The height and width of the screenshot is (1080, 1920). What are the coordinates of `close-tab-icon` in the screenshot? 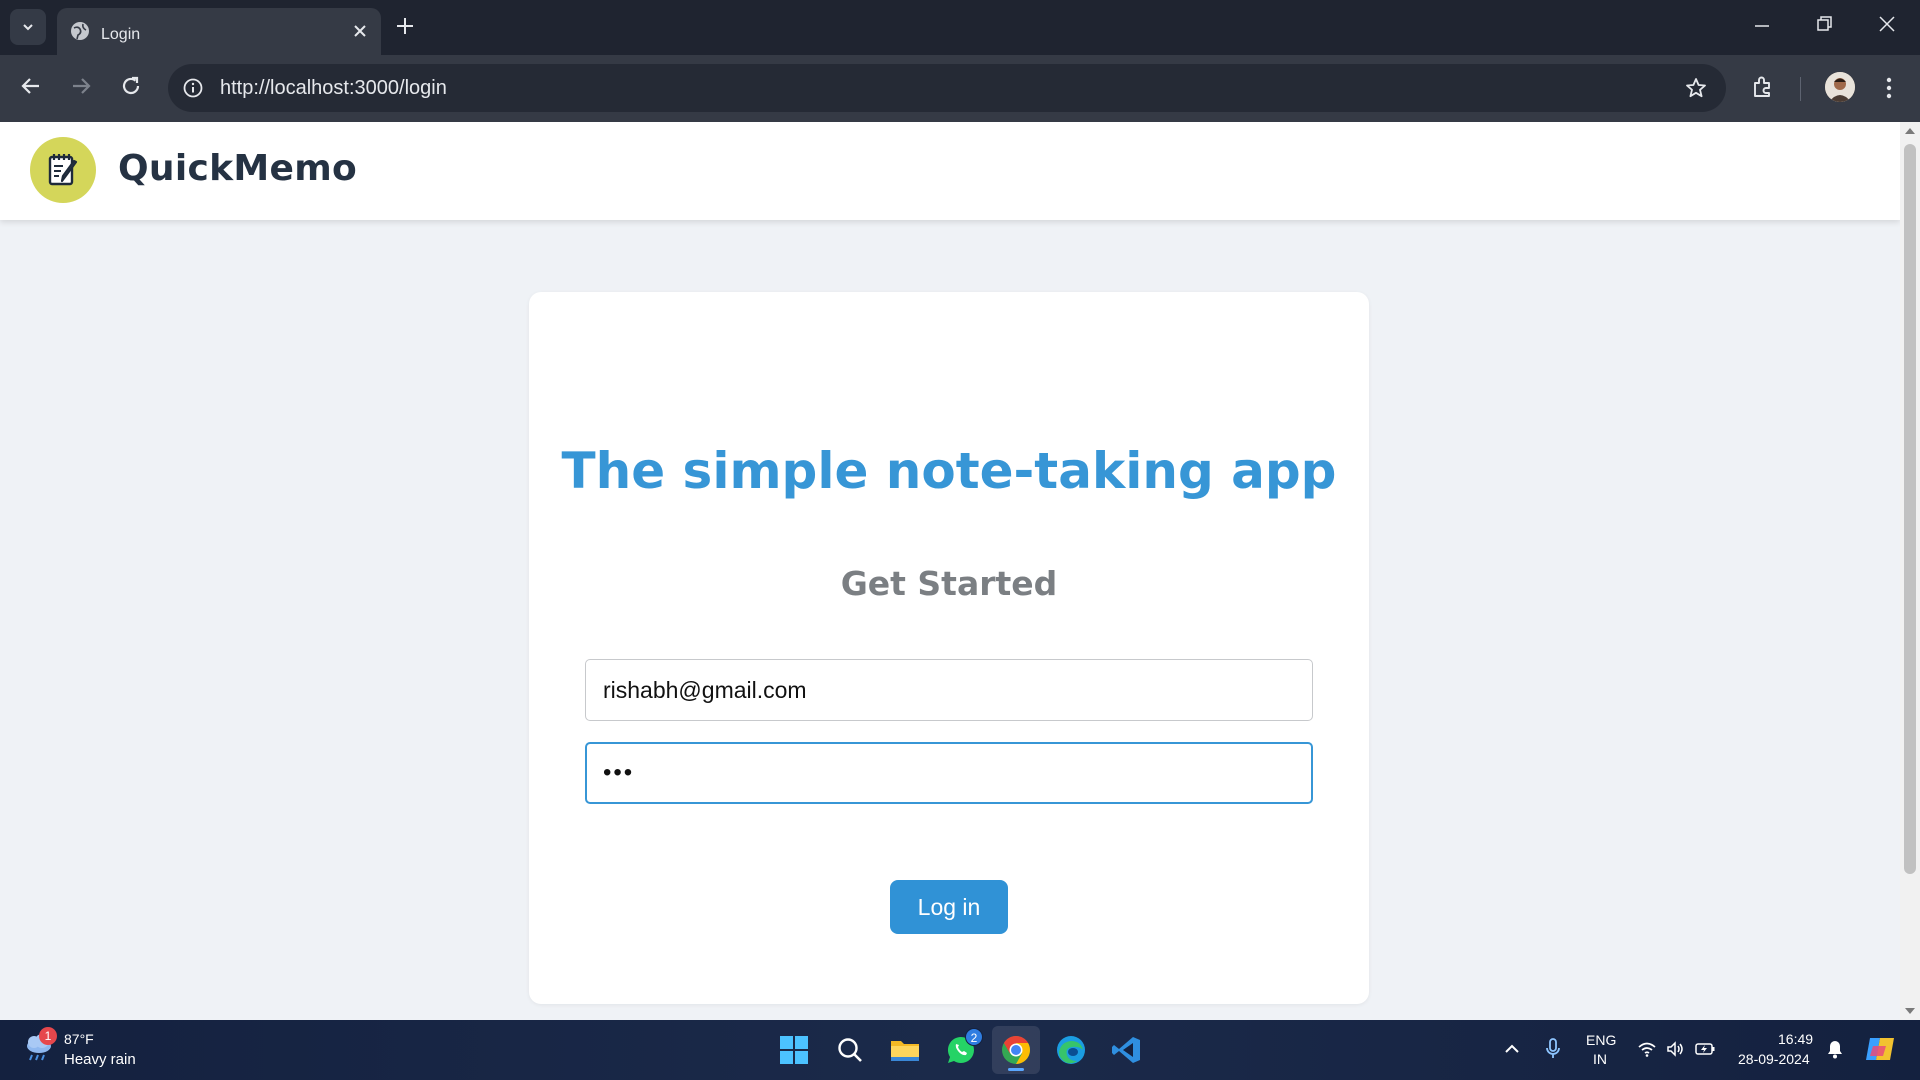 It's located at (360, 31).